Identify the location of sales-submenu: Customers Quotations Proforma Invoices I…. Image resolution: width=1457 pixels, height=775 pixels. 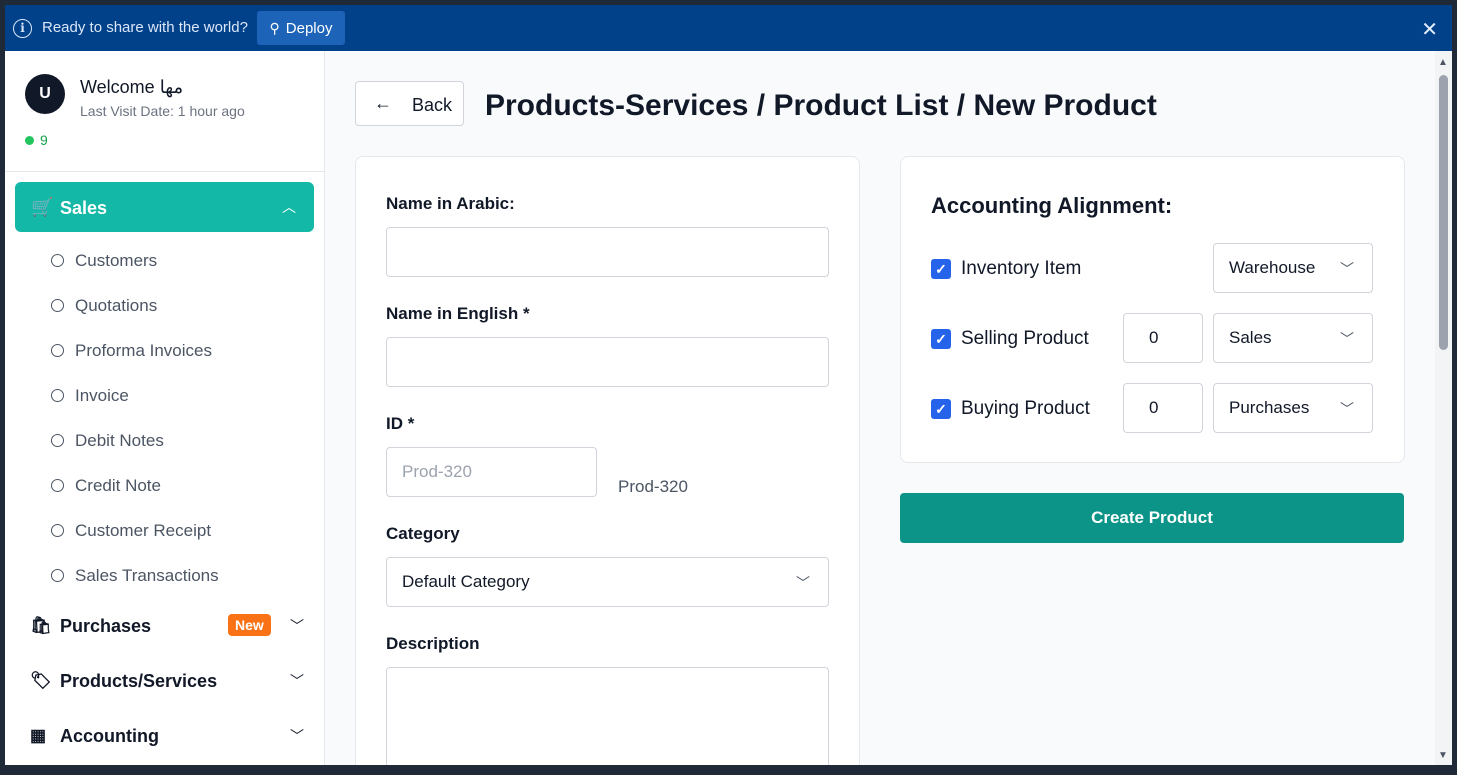
(135, 418).